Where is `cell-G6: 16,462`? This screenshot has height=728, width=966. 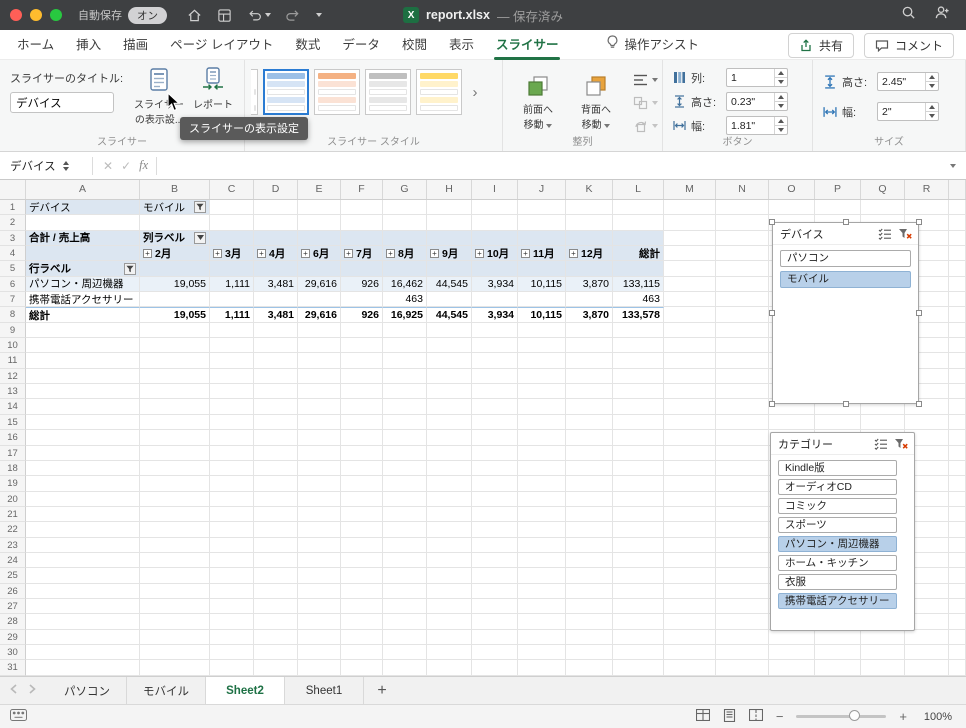 cell-G6: 16,462 is located at coordinates (405, 284).